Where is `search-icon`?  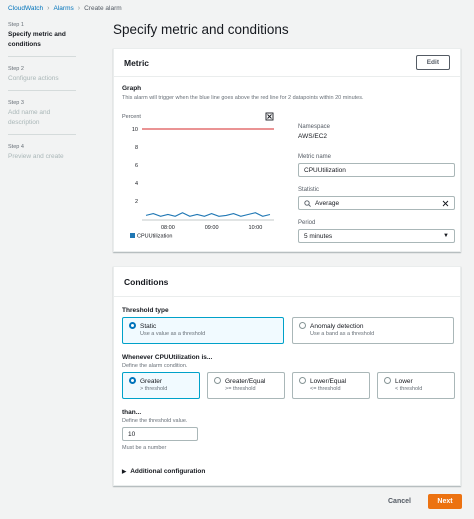 search-icon is located at coordinates (307, 203).